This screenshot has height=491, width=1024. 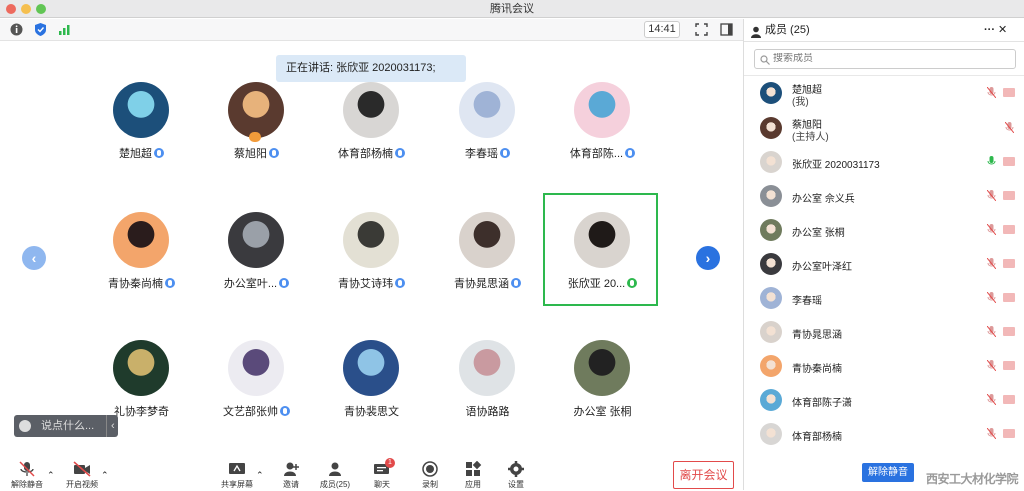 I want to click on participant-tile: 蔡旭阳, so click(x=256, y=132).